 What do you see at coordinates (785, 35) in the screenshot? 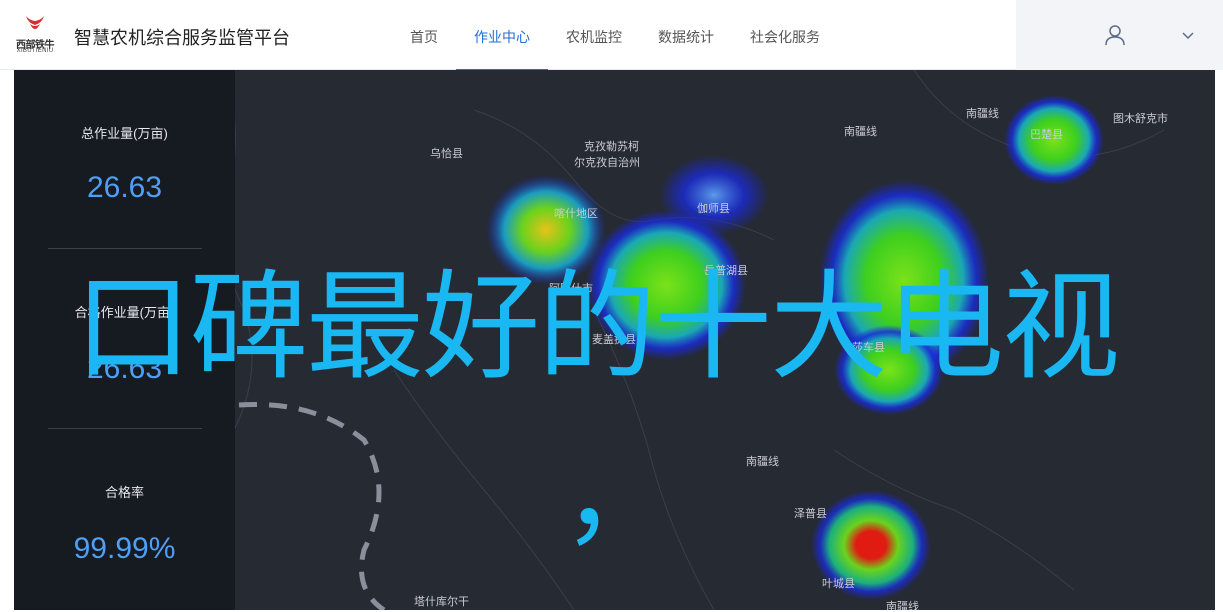
I see `nav-item-social-services: 社会化服务` at bounding box center [785, 35].